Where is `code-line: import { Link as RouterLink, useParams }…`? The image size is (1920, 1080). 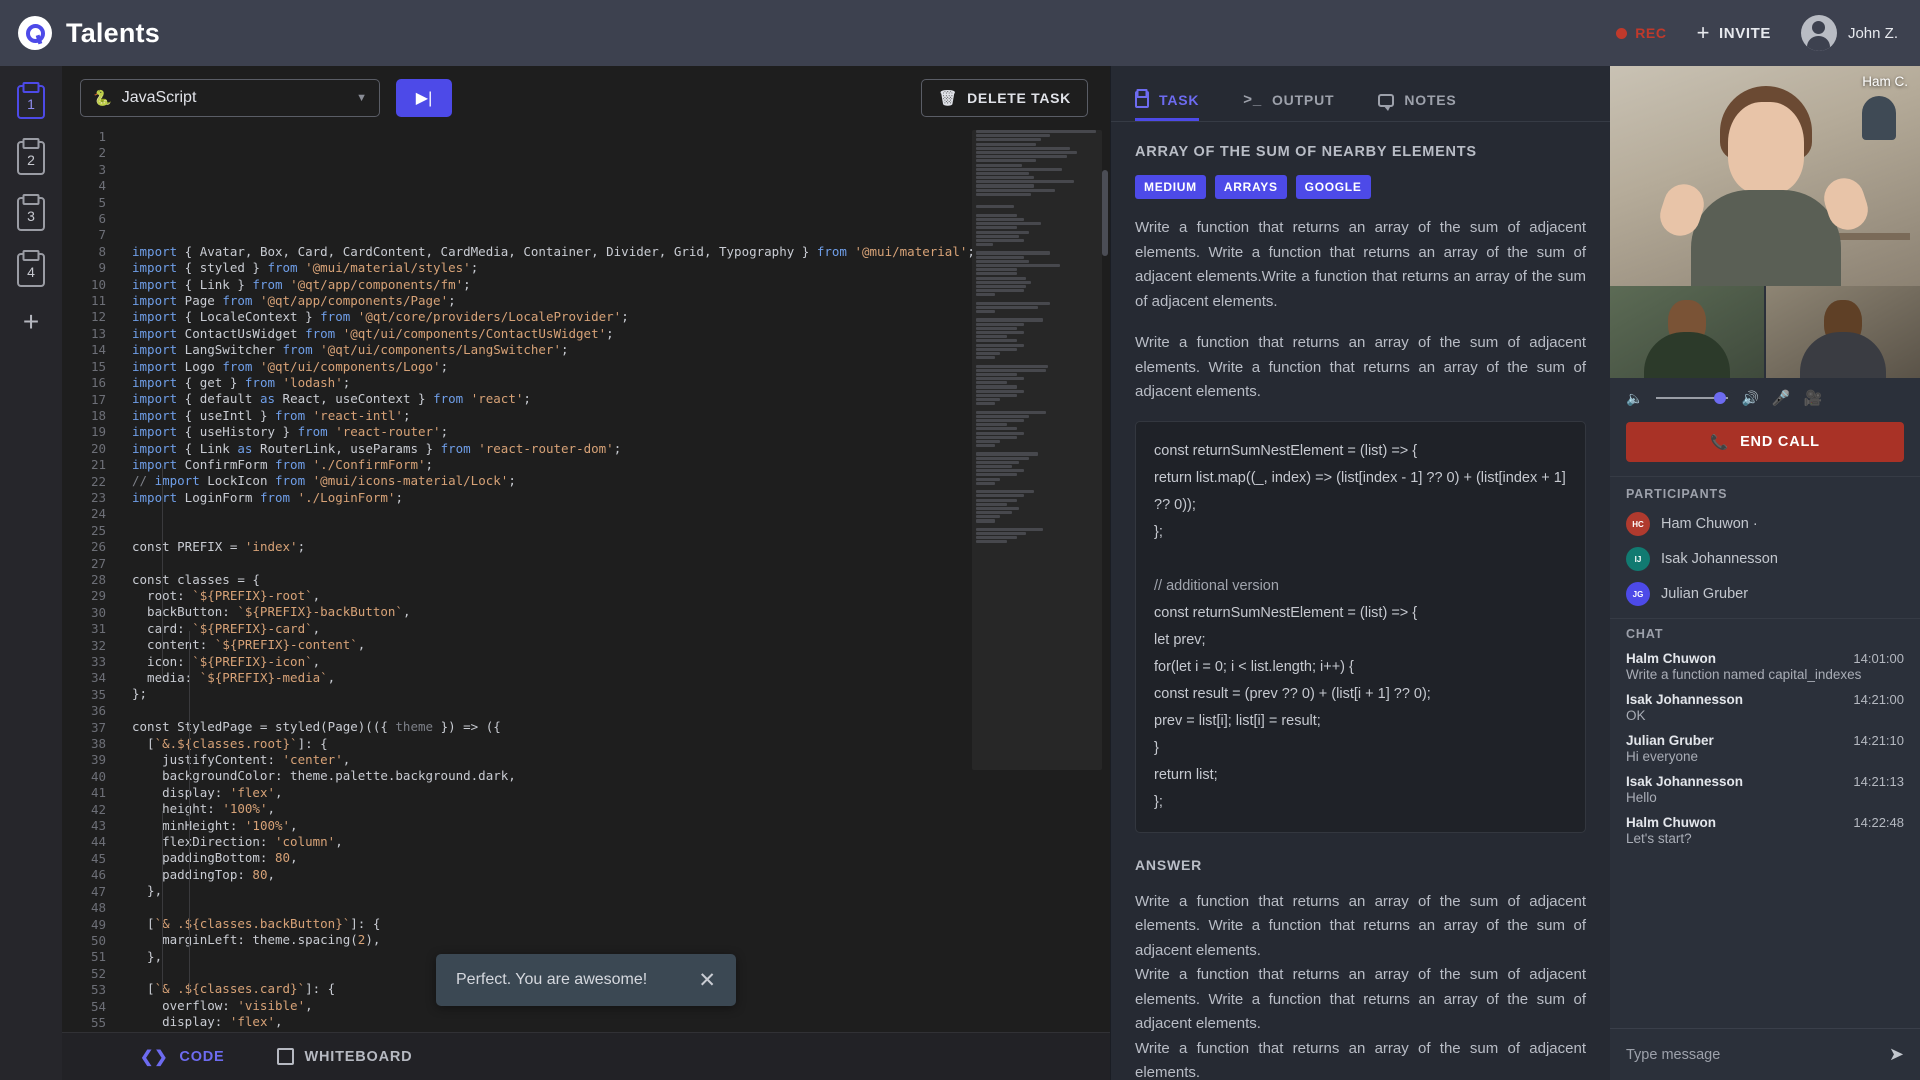 code-line: import { Link as RouterLink, useParams }… is located at coordinates (377, 448).